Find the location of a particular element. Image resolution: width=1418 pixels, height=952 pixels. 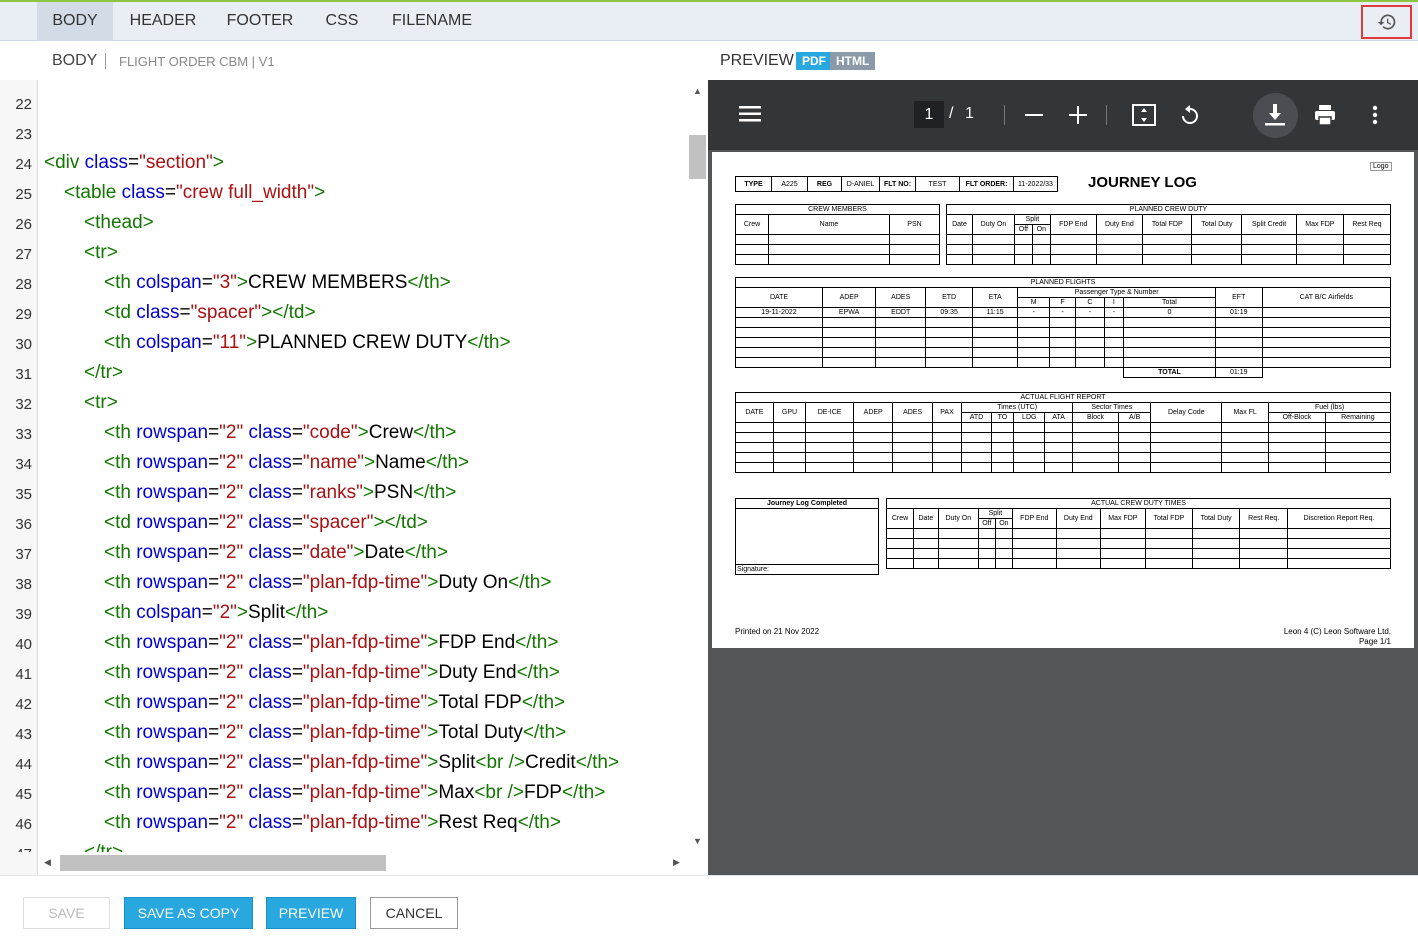

history-button is located at coordinates (1386, 22).